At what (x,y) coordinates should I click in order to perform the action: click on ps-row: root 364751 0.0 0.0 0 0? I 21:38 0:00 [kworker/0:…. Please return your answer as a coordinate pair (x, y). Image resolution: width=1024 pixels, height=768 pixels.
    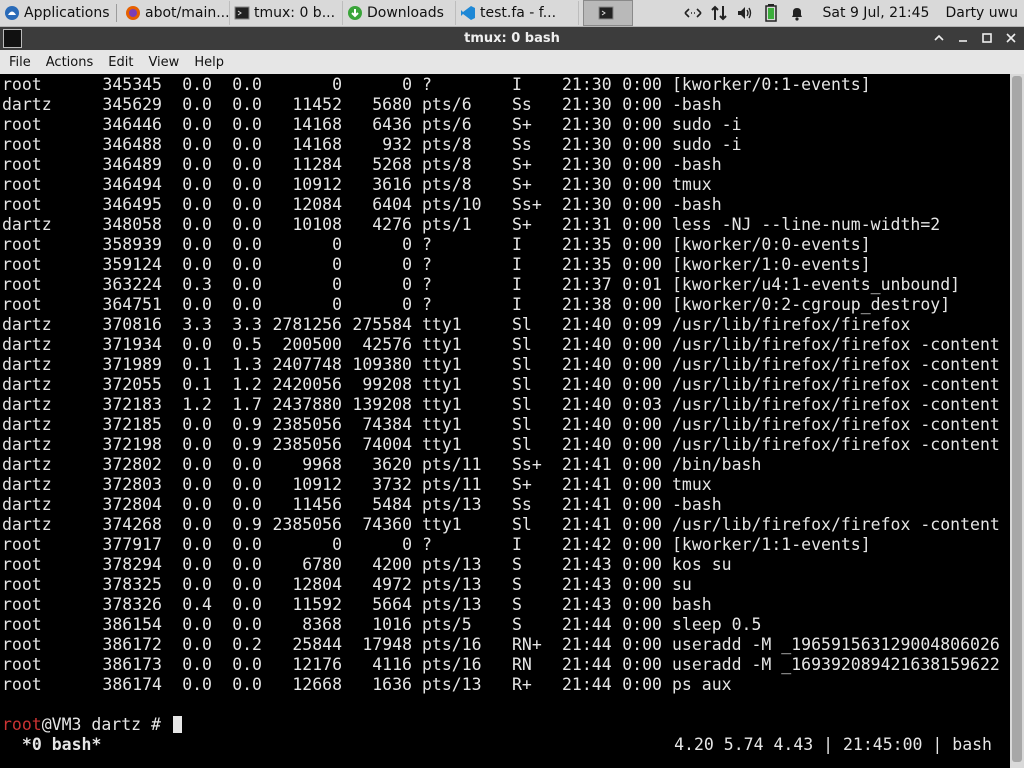
    Looking at the image, I should click on (505, 305).